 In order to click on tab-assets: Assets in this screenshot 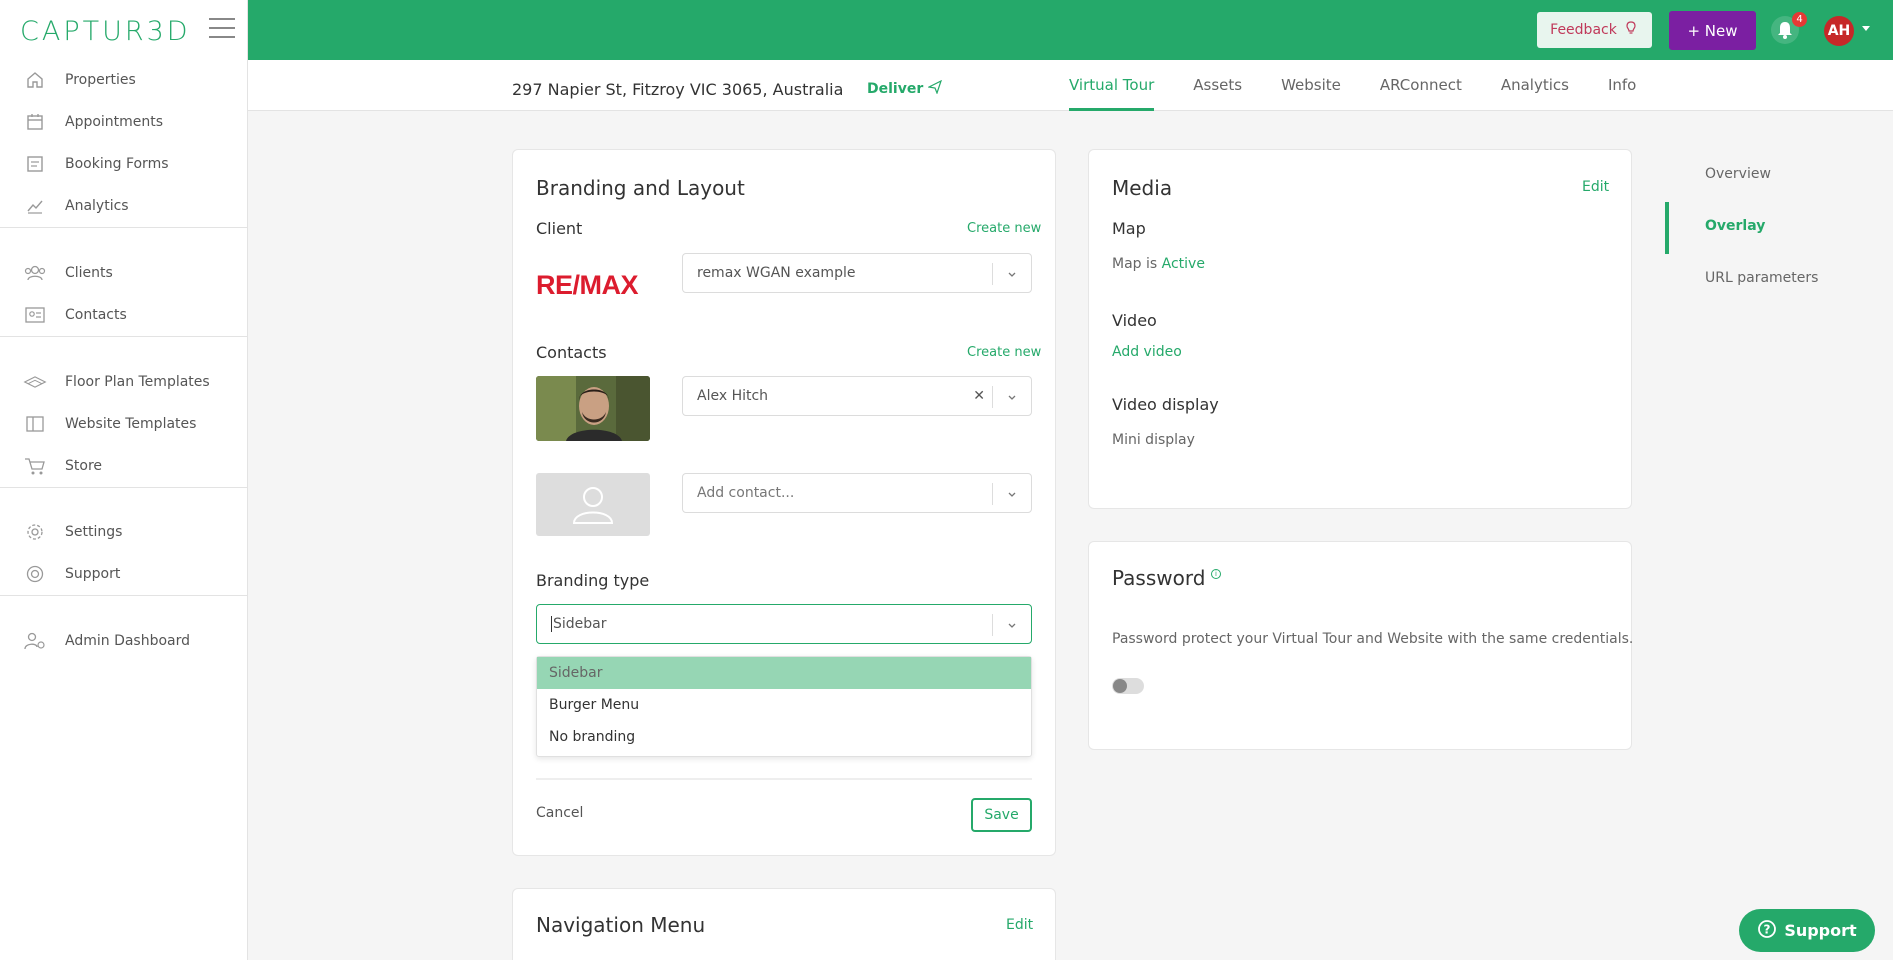, I will do `click(1217, 85)`.